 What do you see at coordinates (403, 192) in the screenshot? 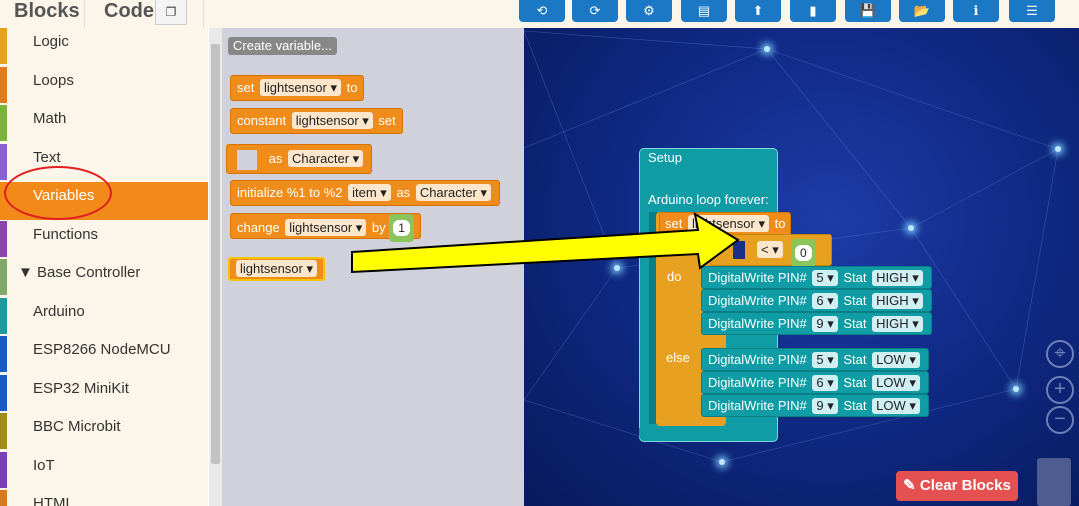
I see `as-keyword: as` at bounding box center [403, 192].